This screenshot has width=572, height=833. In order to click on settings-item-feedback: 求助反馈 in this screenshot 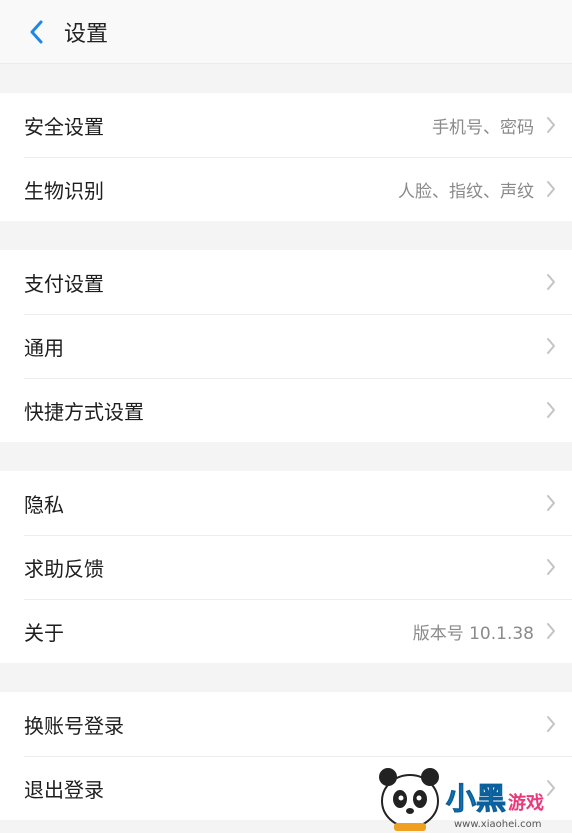, I will do `click(286, 567)`.